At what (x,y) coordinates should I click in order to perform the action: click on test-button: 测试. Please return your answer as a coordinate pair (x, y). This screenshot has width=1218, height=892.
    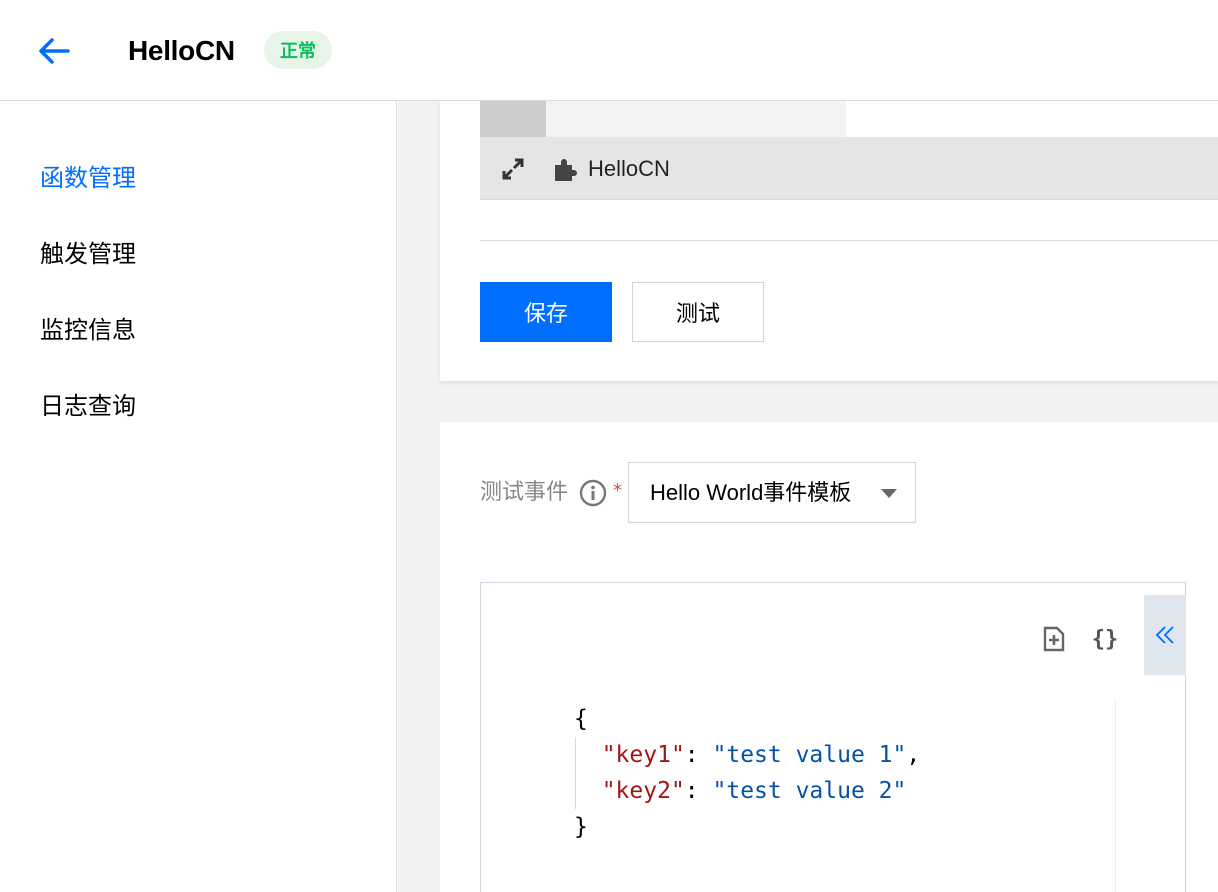
    Looking at the image, I should click on (698, 312).